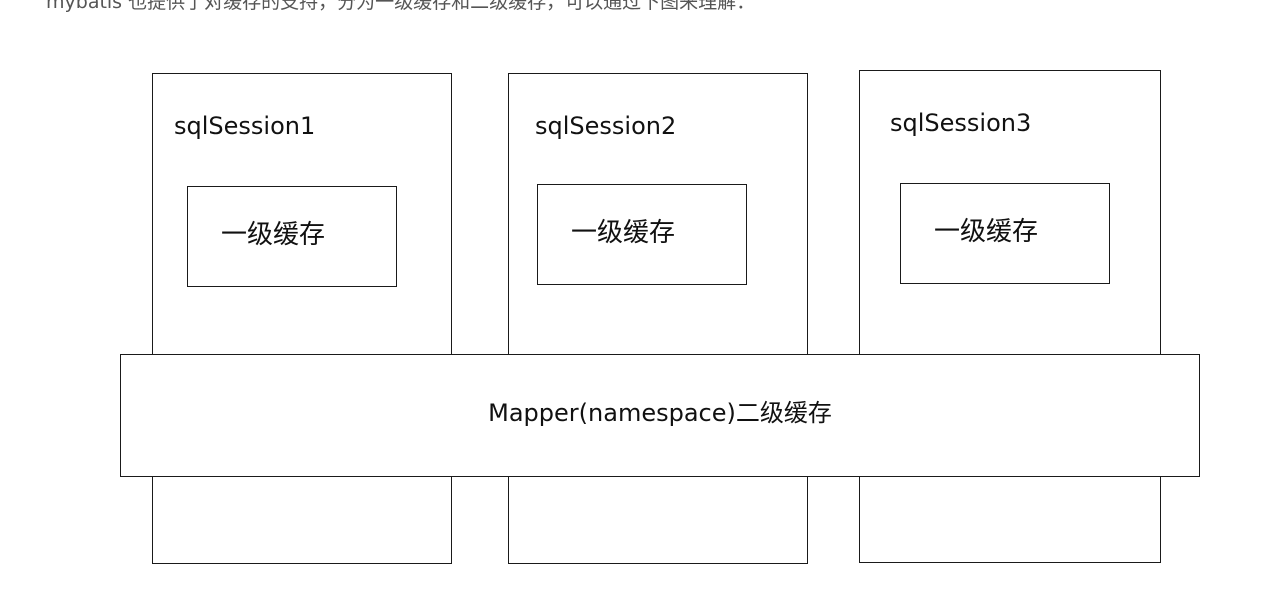  I want to click on session-title-1: sqlSession1, so click(245, 126).